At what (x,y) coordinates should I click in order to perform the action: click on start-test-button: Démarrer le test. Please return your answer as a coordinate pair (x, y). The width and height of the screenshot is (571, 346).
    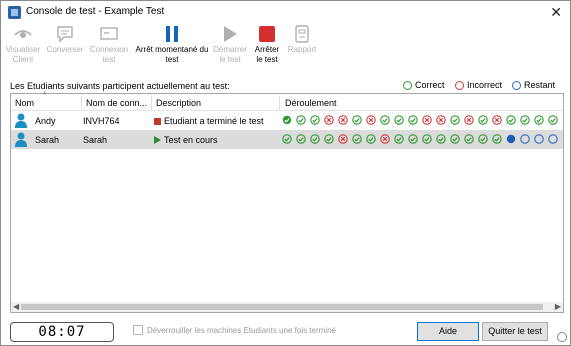
    Looking at the image, I should click on (230, 45).